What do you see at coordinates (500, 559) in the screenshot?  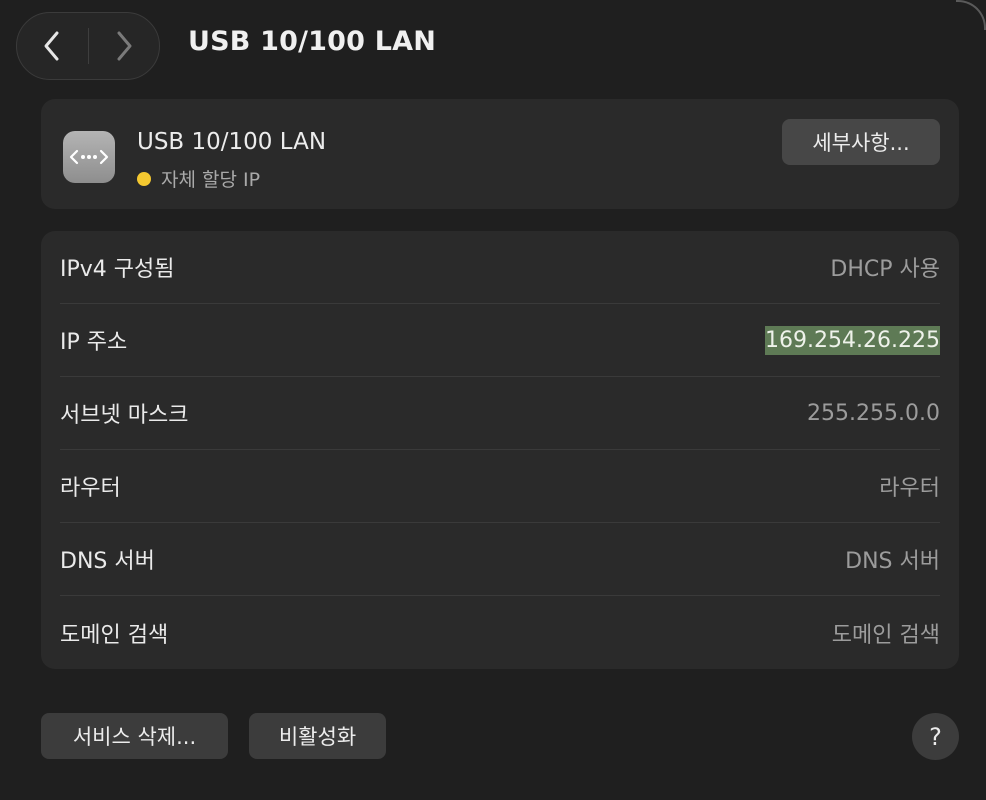 I see `info-row-dns-server: DNS 서버 DNS 서버` at bounding box center [500, 559].